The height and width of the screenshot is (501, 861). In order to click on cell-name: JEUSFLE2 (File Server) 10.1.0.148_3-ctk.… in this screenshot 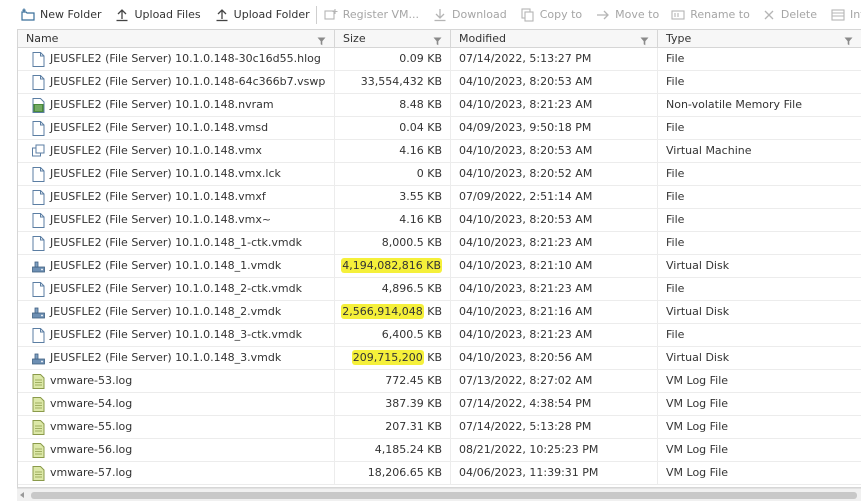, I will do `click(176, 335)`.